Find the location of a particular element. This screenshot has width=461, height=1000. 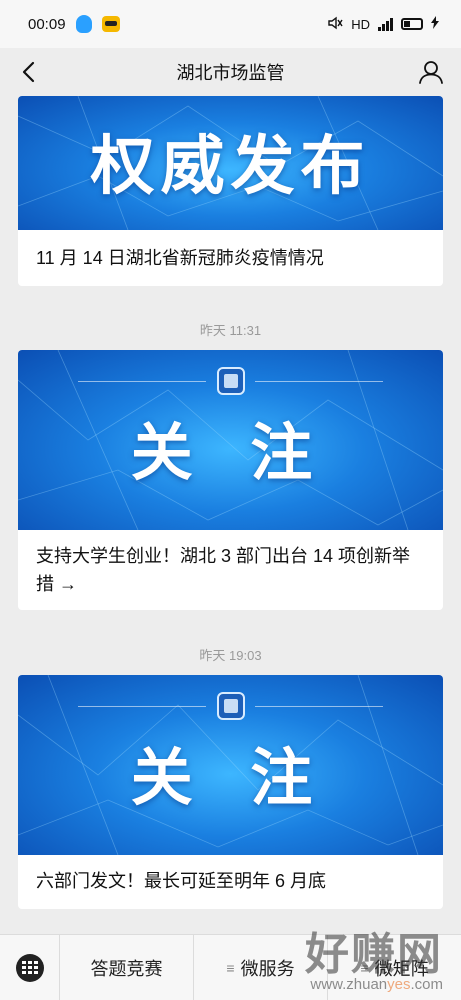

chevron-left-icon is located at coordinates (28, 72).